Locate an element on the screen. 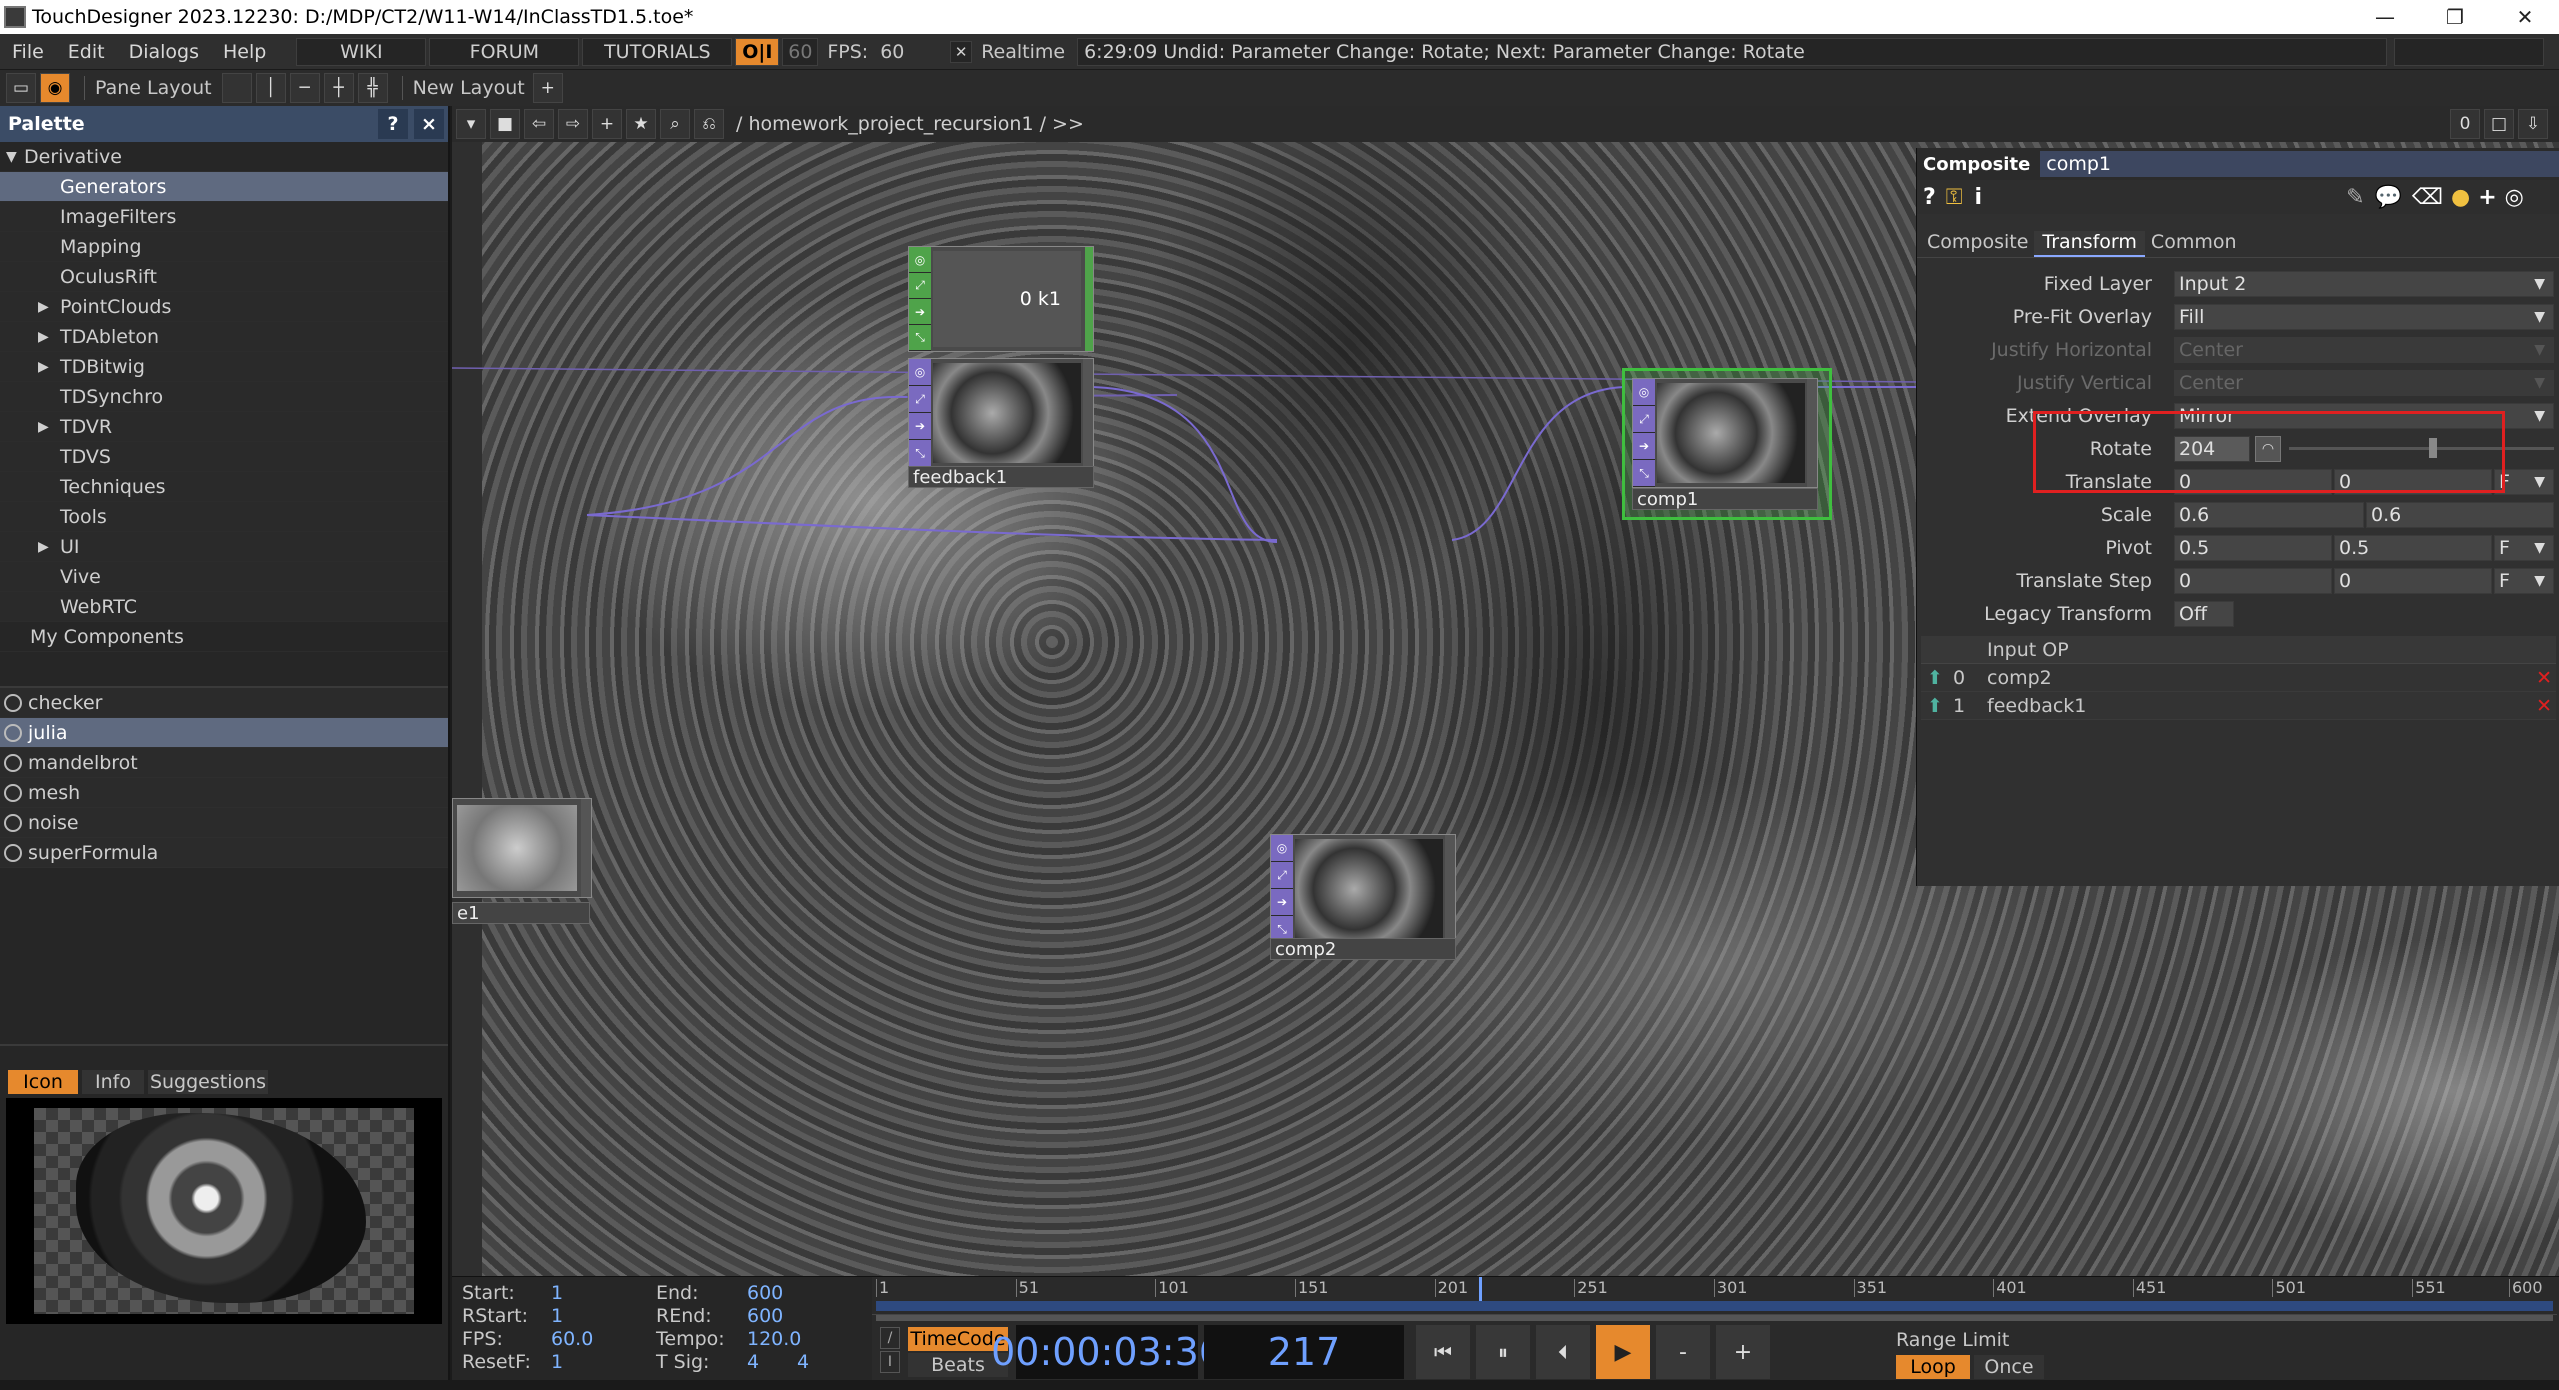 This screenshot has width=2559, height=1390. tree-item: Tools is located at coordinates (224, 517).